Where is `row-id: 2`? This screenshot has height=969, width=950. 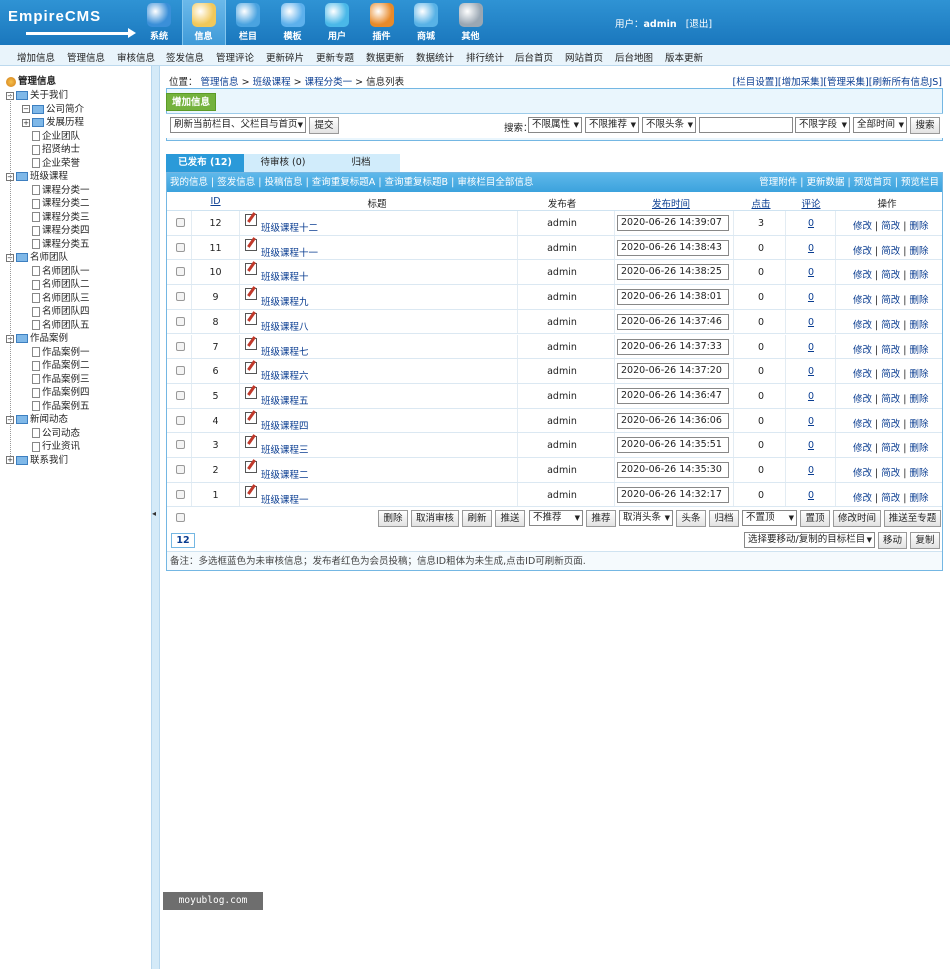
row-id: 2 is located at coordinates (215, 470).